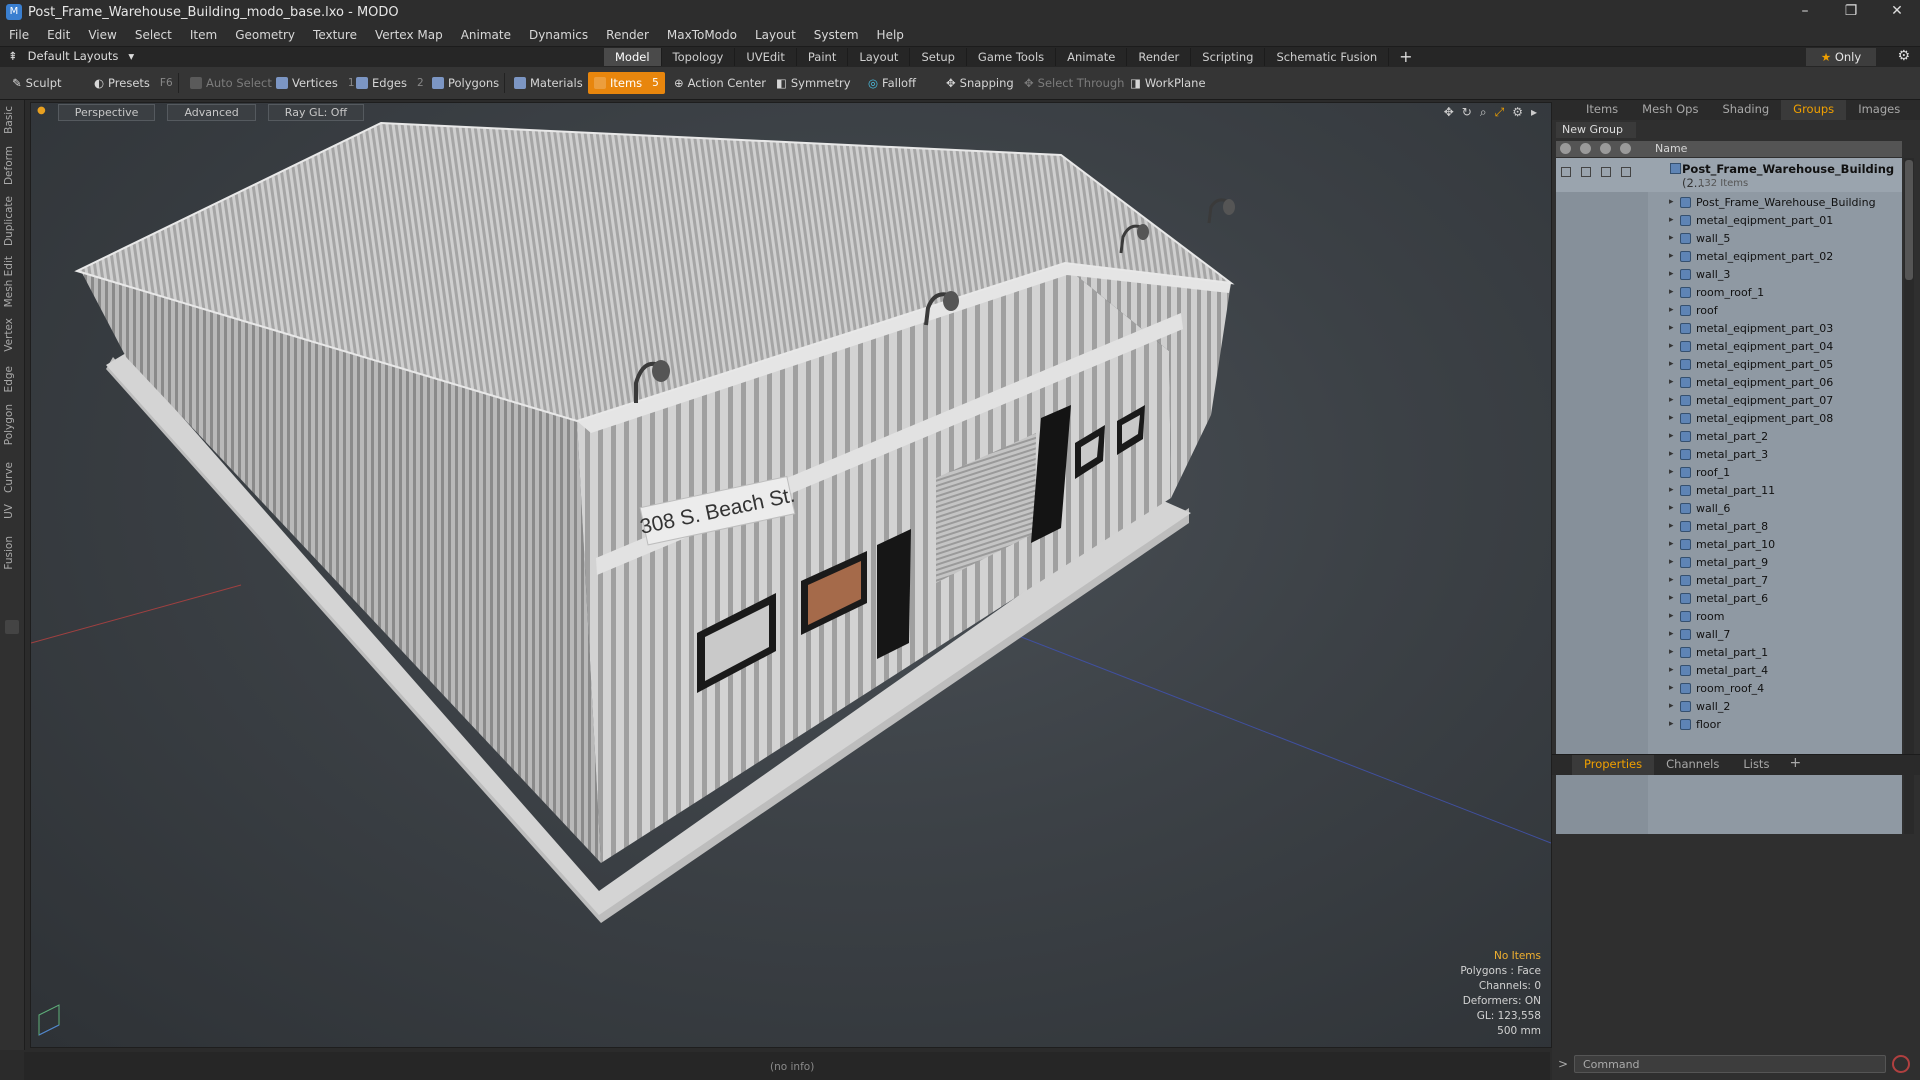  Describe the element at coordinates (558, 35) in the screenshot. I see `menu-dynamics: Dynamics` at that location.